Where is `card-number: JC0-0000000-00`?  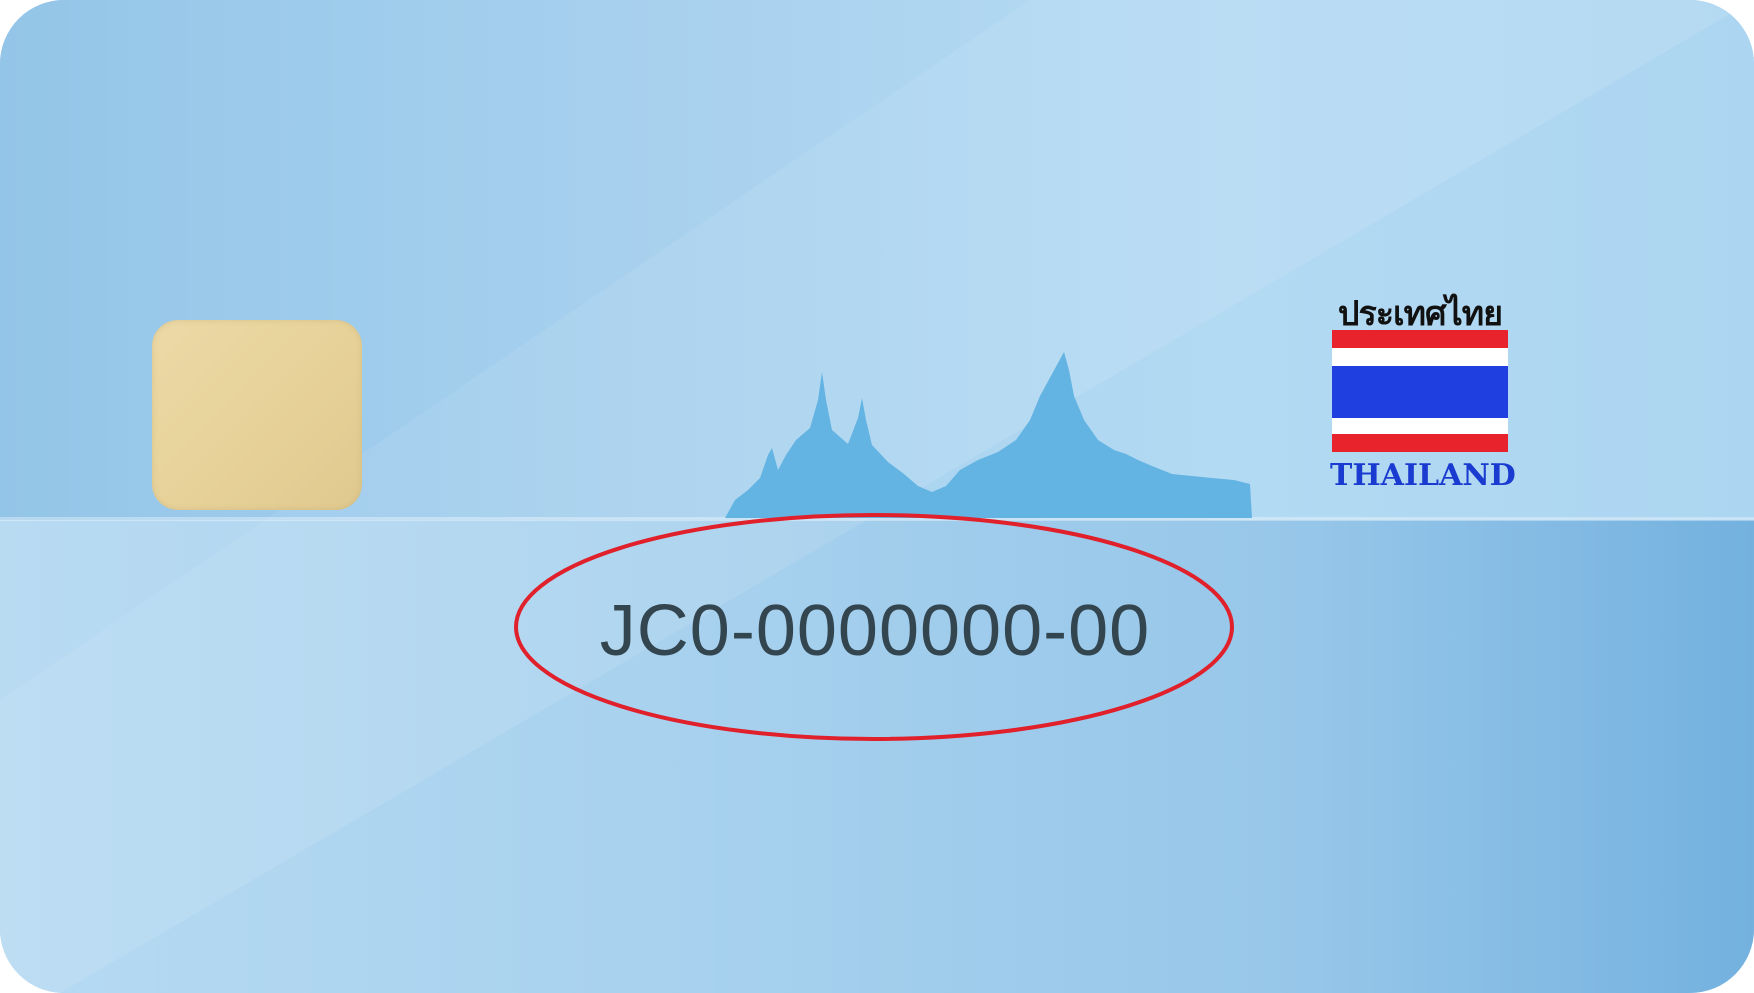 card-number: JC0-0000000-00 is located at coordinates (875, 631).